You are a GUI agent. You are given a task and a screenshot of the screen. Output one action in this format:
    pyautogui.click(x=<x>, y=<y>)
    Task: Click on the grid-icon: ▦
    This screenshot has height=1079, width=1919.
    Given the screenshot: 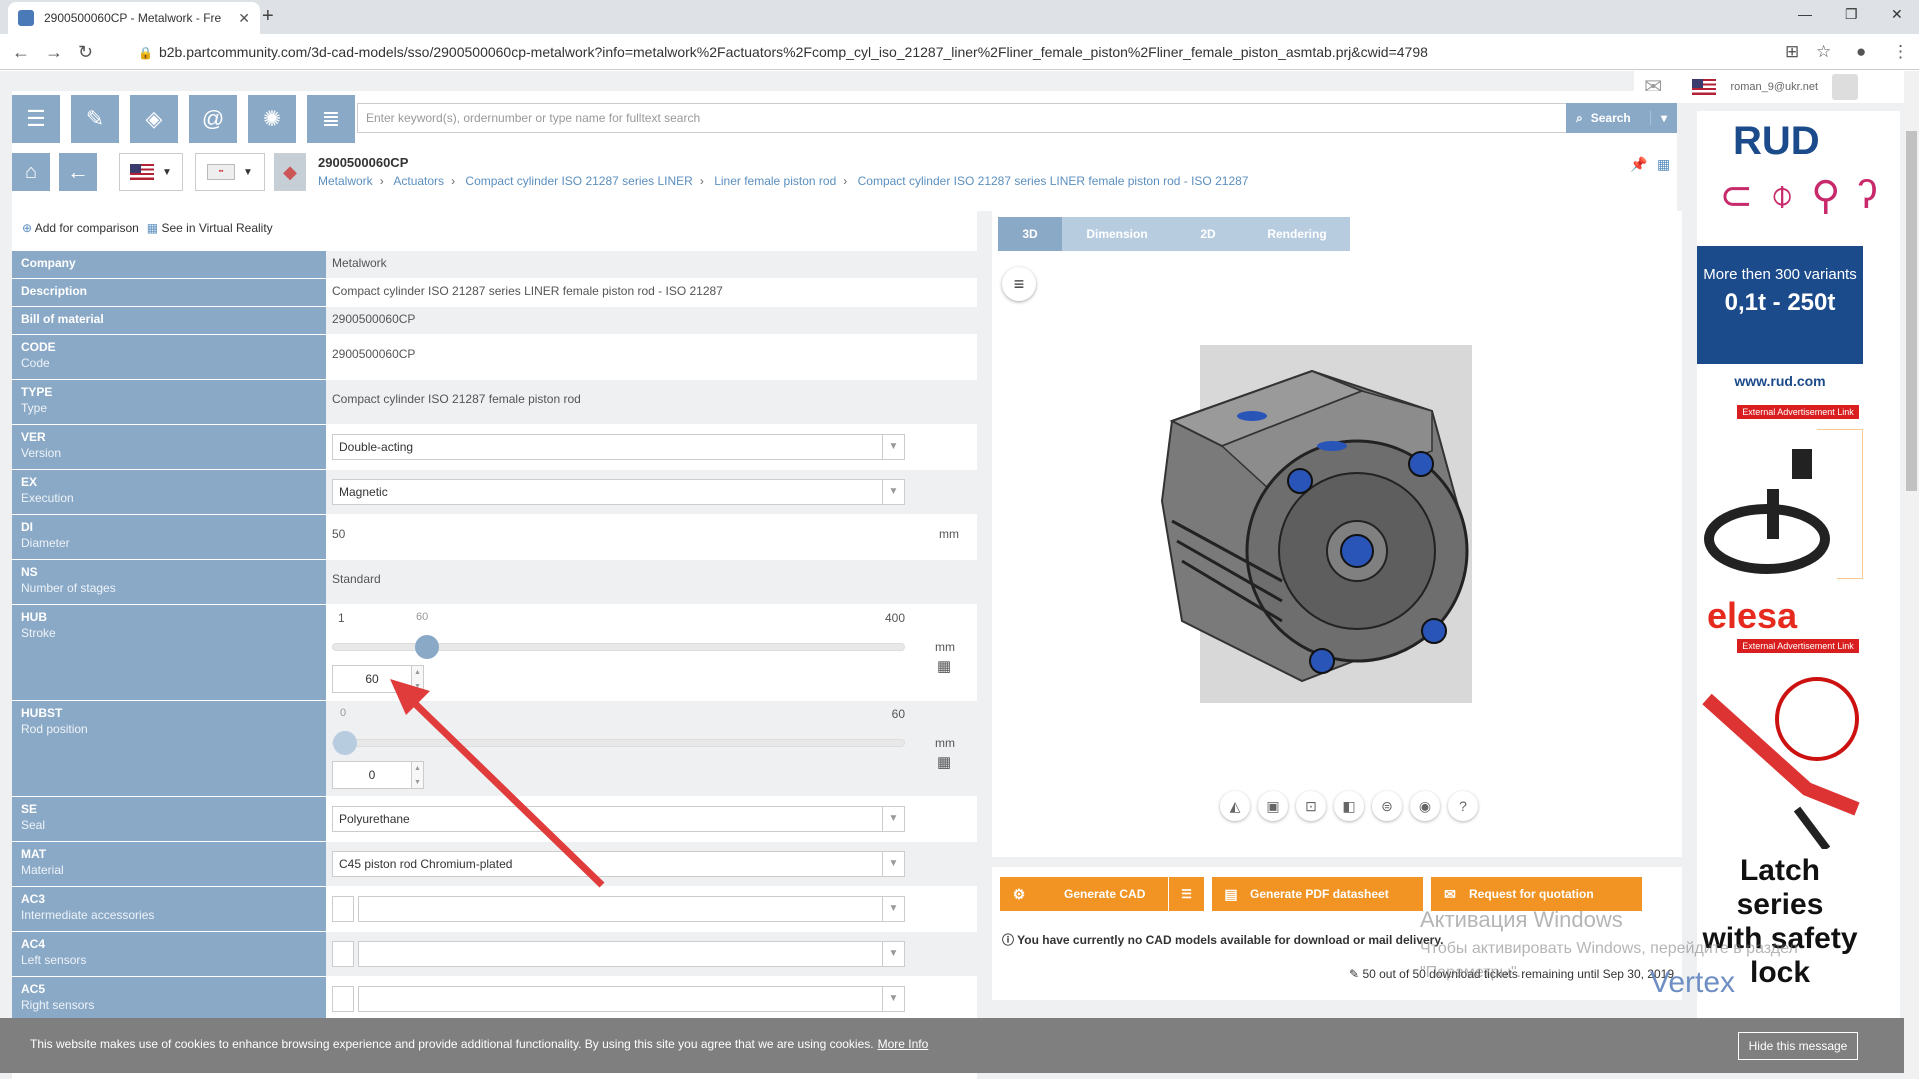 What is the action you would take?
    pyautogui.click(x=1663, y=164)
    